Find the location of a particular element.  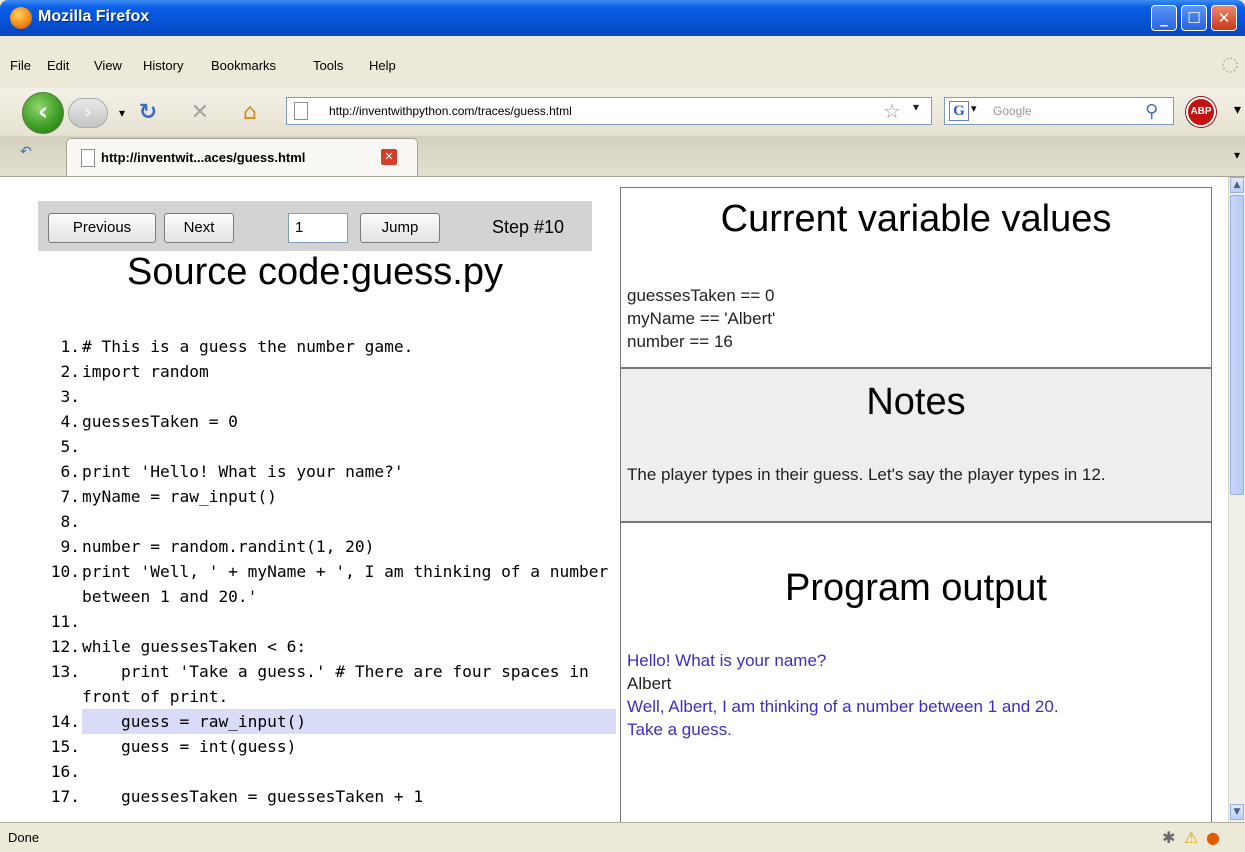

code-line: 12. while guessesTaken < 6: is located at coordinates (321, 646).